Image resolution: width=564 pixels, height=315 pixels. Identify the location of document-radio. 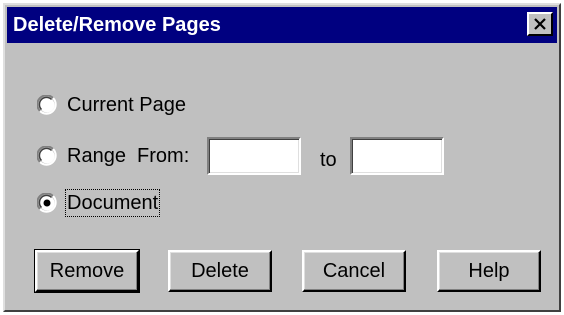
(46, 202).